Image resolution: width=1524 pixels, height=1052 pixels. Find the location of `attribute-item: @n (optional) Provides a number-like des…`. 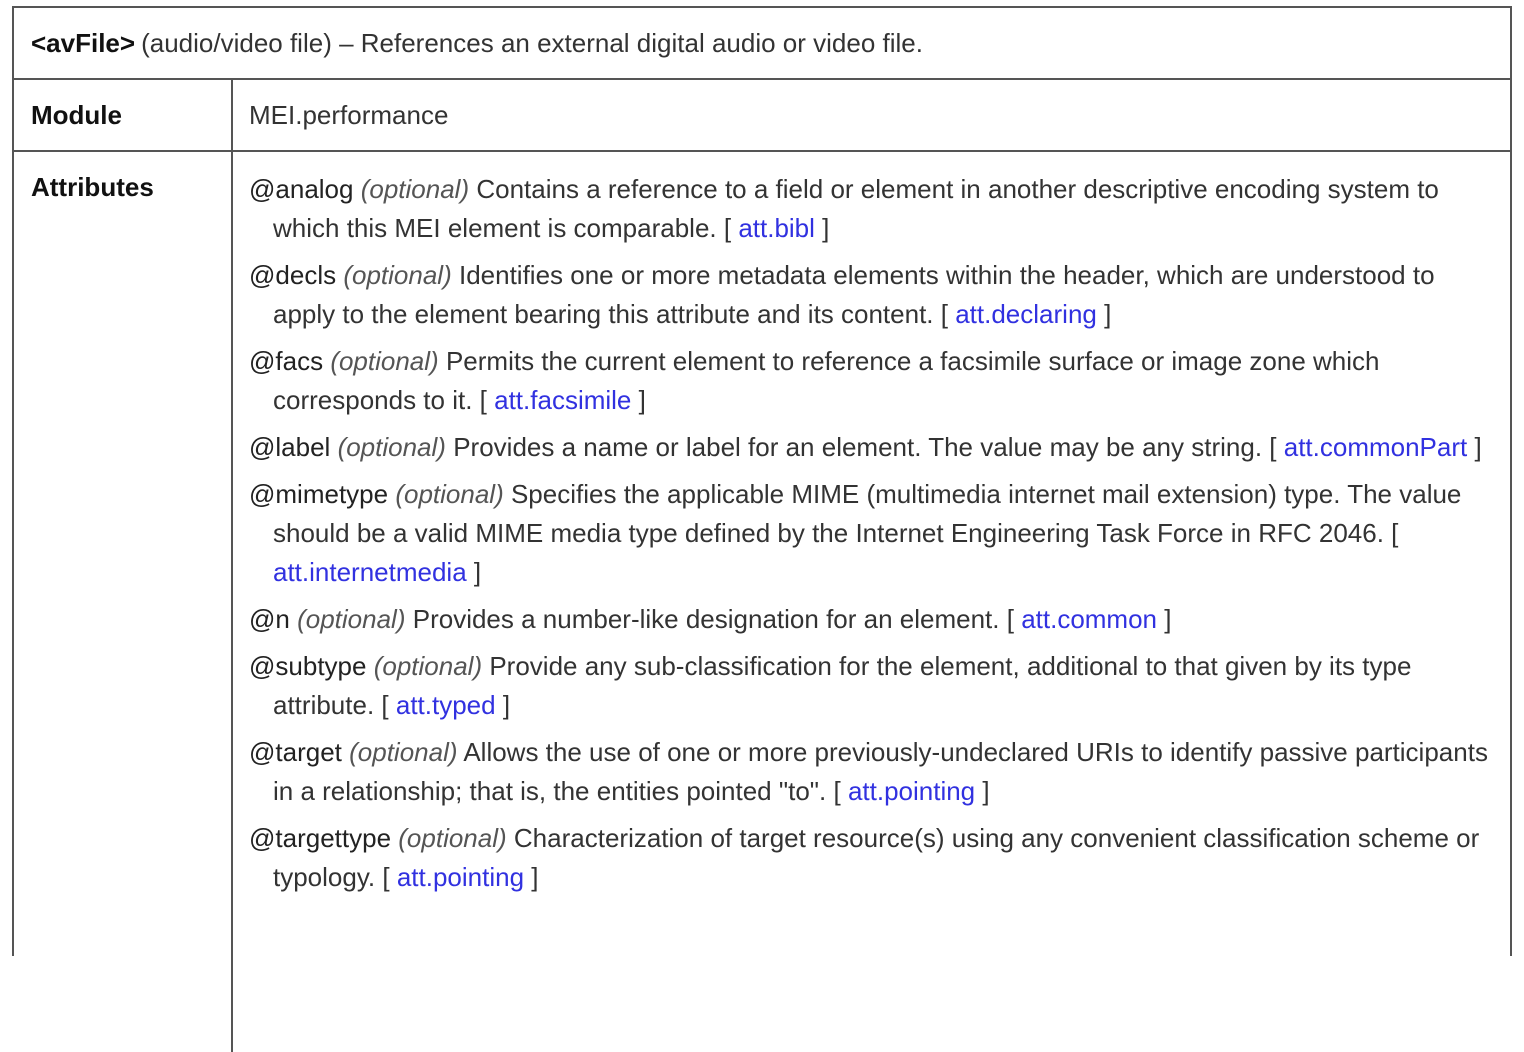

attribute-item: @n (optional) Provides a number-like des… is located at coordinates (710, 619).